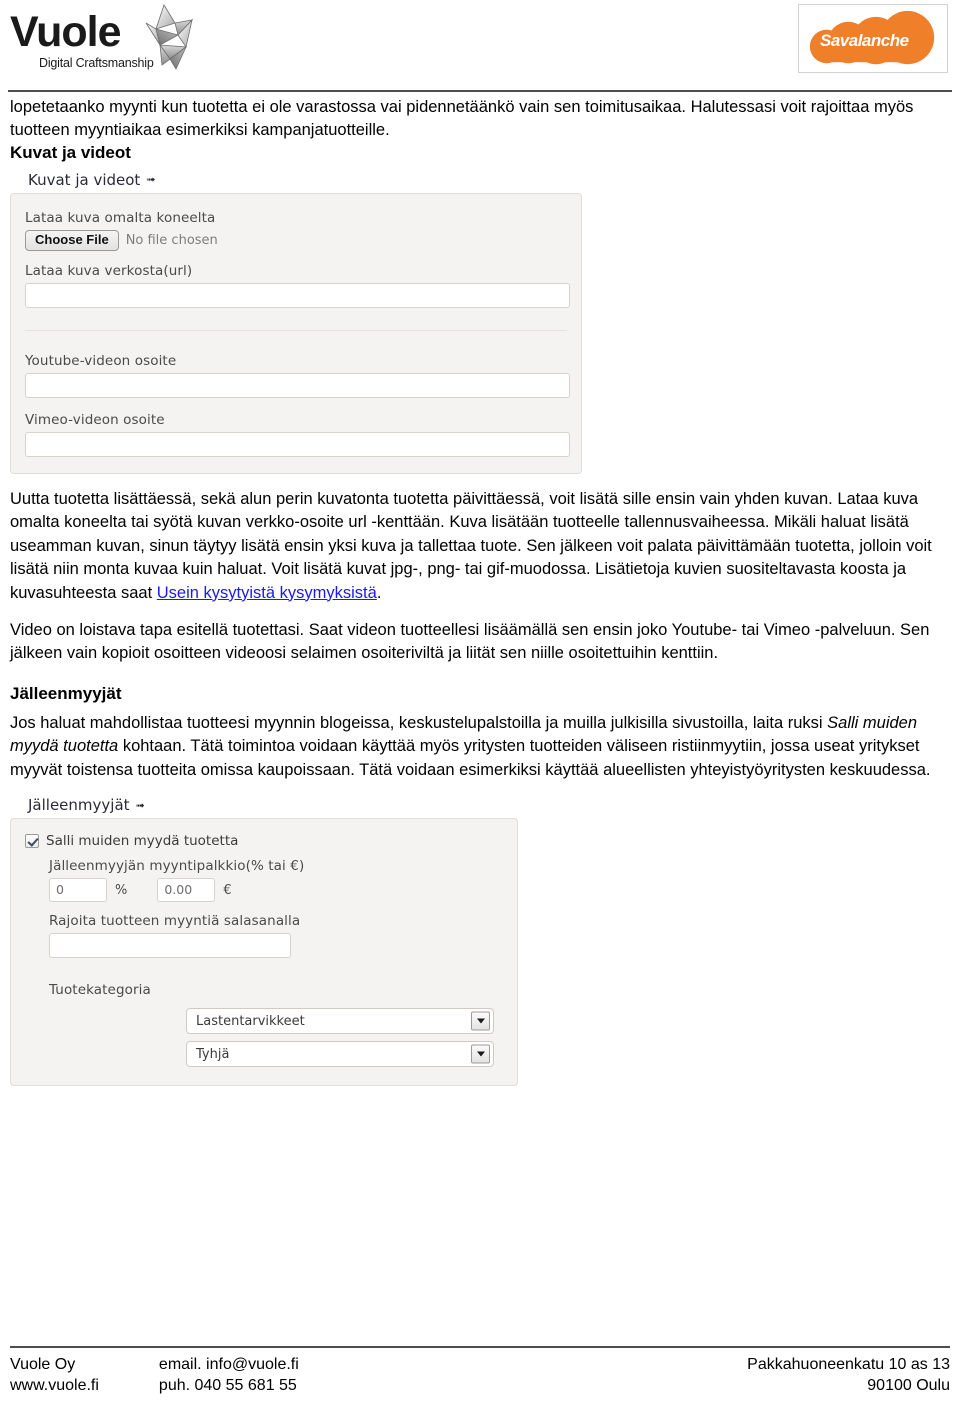 The width and height of the screenshot is (960, 1403). Describe the element at coordinates (65, 32) in the screenshot. I see `vuole-wordmark: Vuole` at that location.